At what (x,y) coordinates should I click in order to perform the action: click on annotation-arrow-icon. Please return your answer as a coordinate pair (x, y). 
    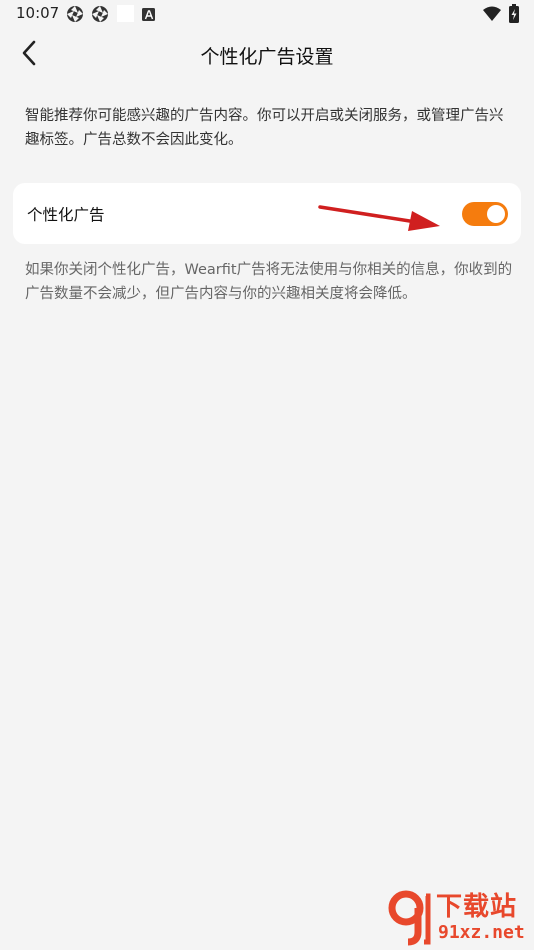
    Looking at the image, I should click on (379, 218).